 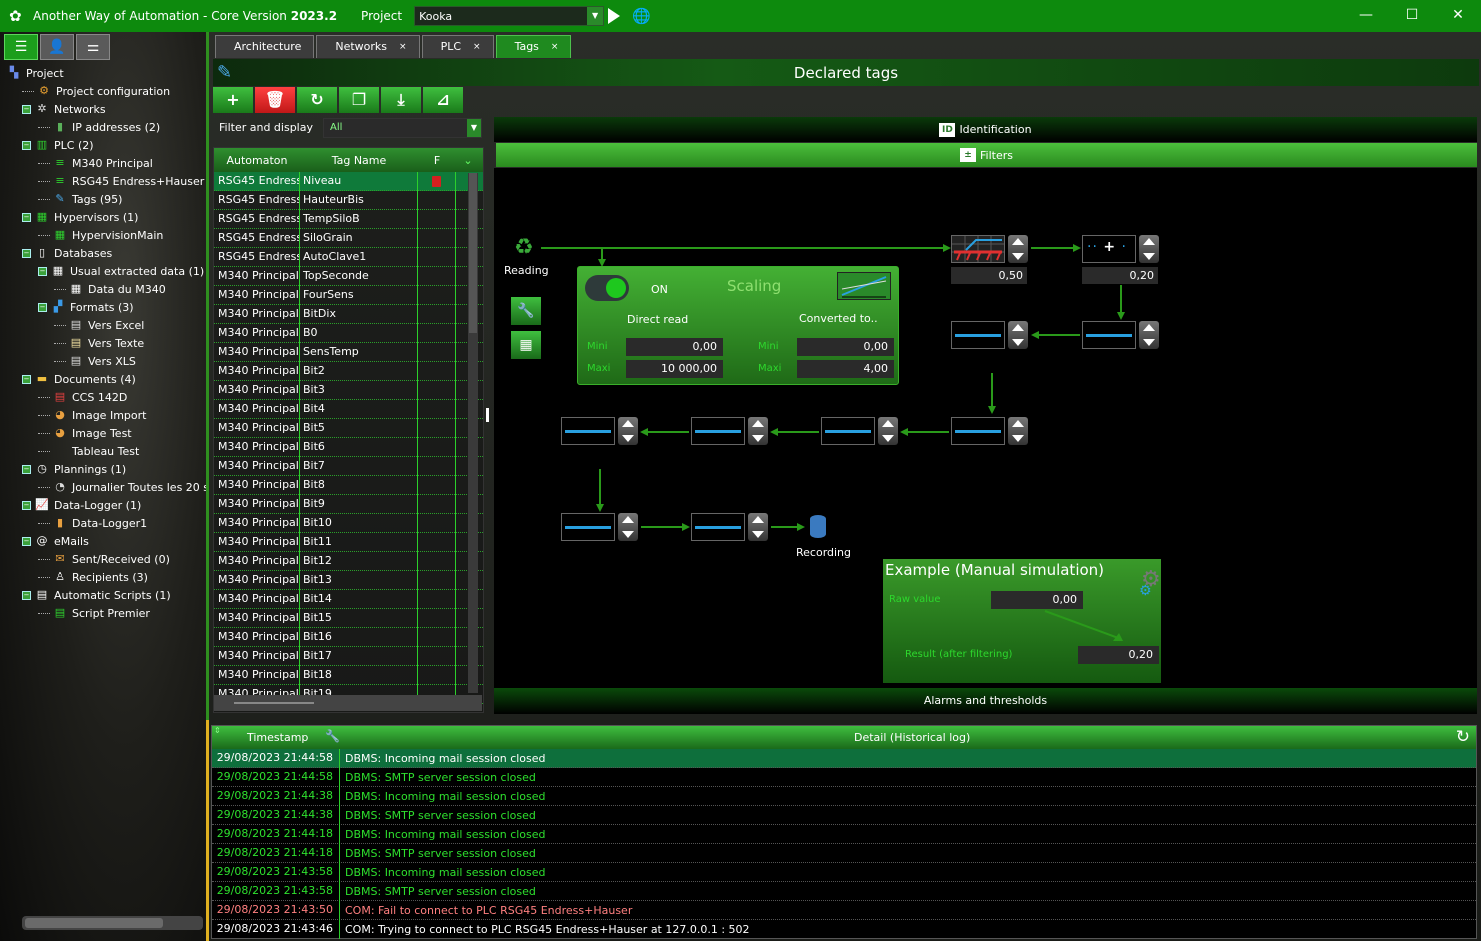 I want to click on conv-mini-input: 0,00, so click(x=845, y=347).